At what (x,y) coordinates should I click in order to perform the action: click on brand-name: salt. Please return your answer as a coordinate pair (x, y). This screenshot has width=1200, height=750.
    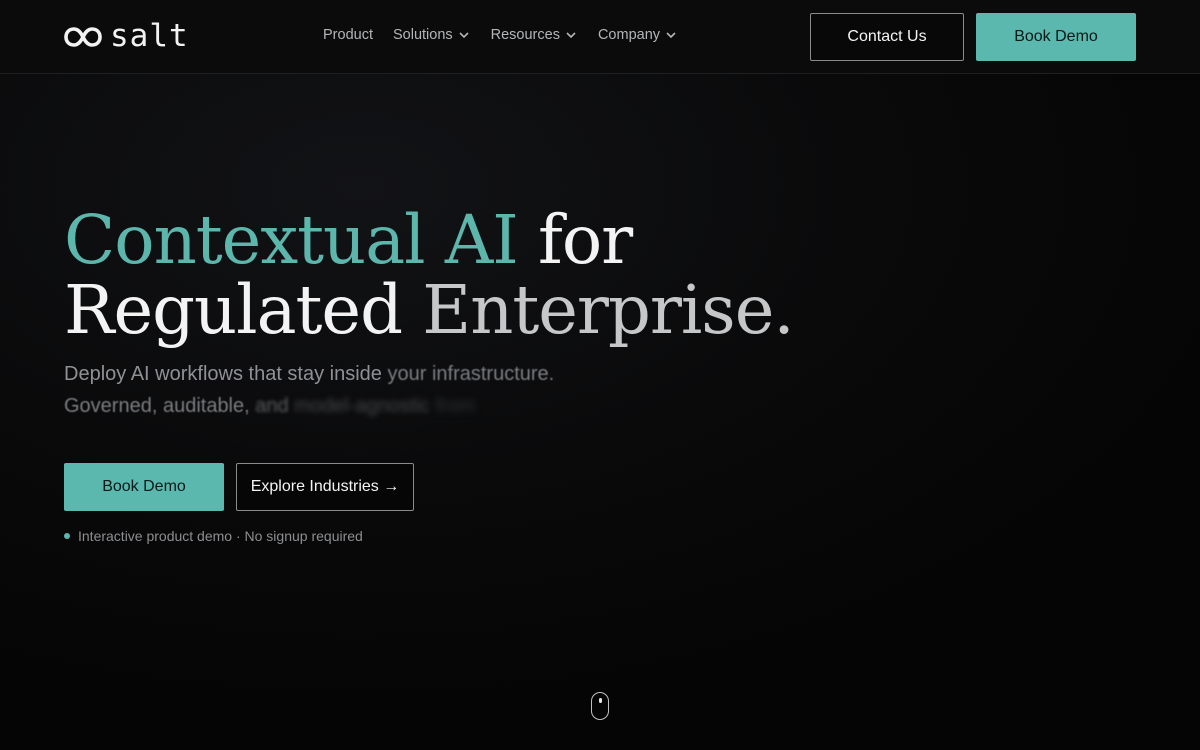
    Looking at the image, I should click on (149, 36).